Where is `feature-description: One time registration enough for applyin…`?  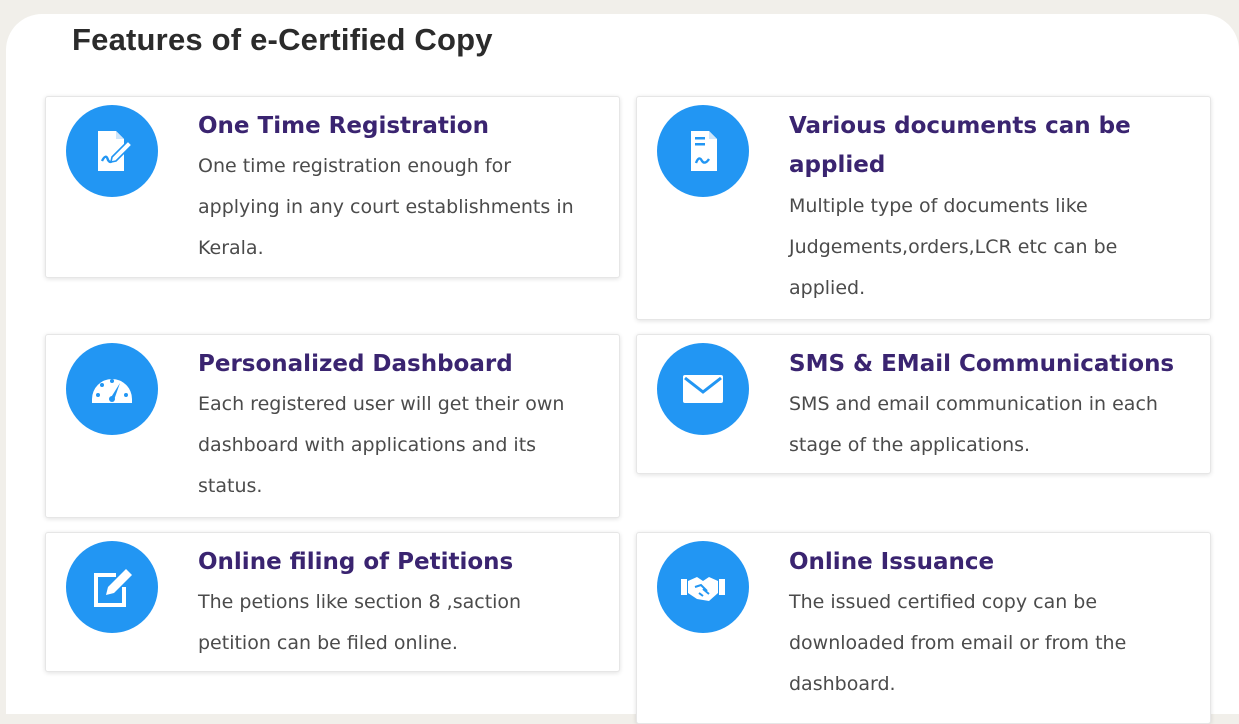
feature-description: One time registration enough for applyin… is located at coordinates (386, 207).